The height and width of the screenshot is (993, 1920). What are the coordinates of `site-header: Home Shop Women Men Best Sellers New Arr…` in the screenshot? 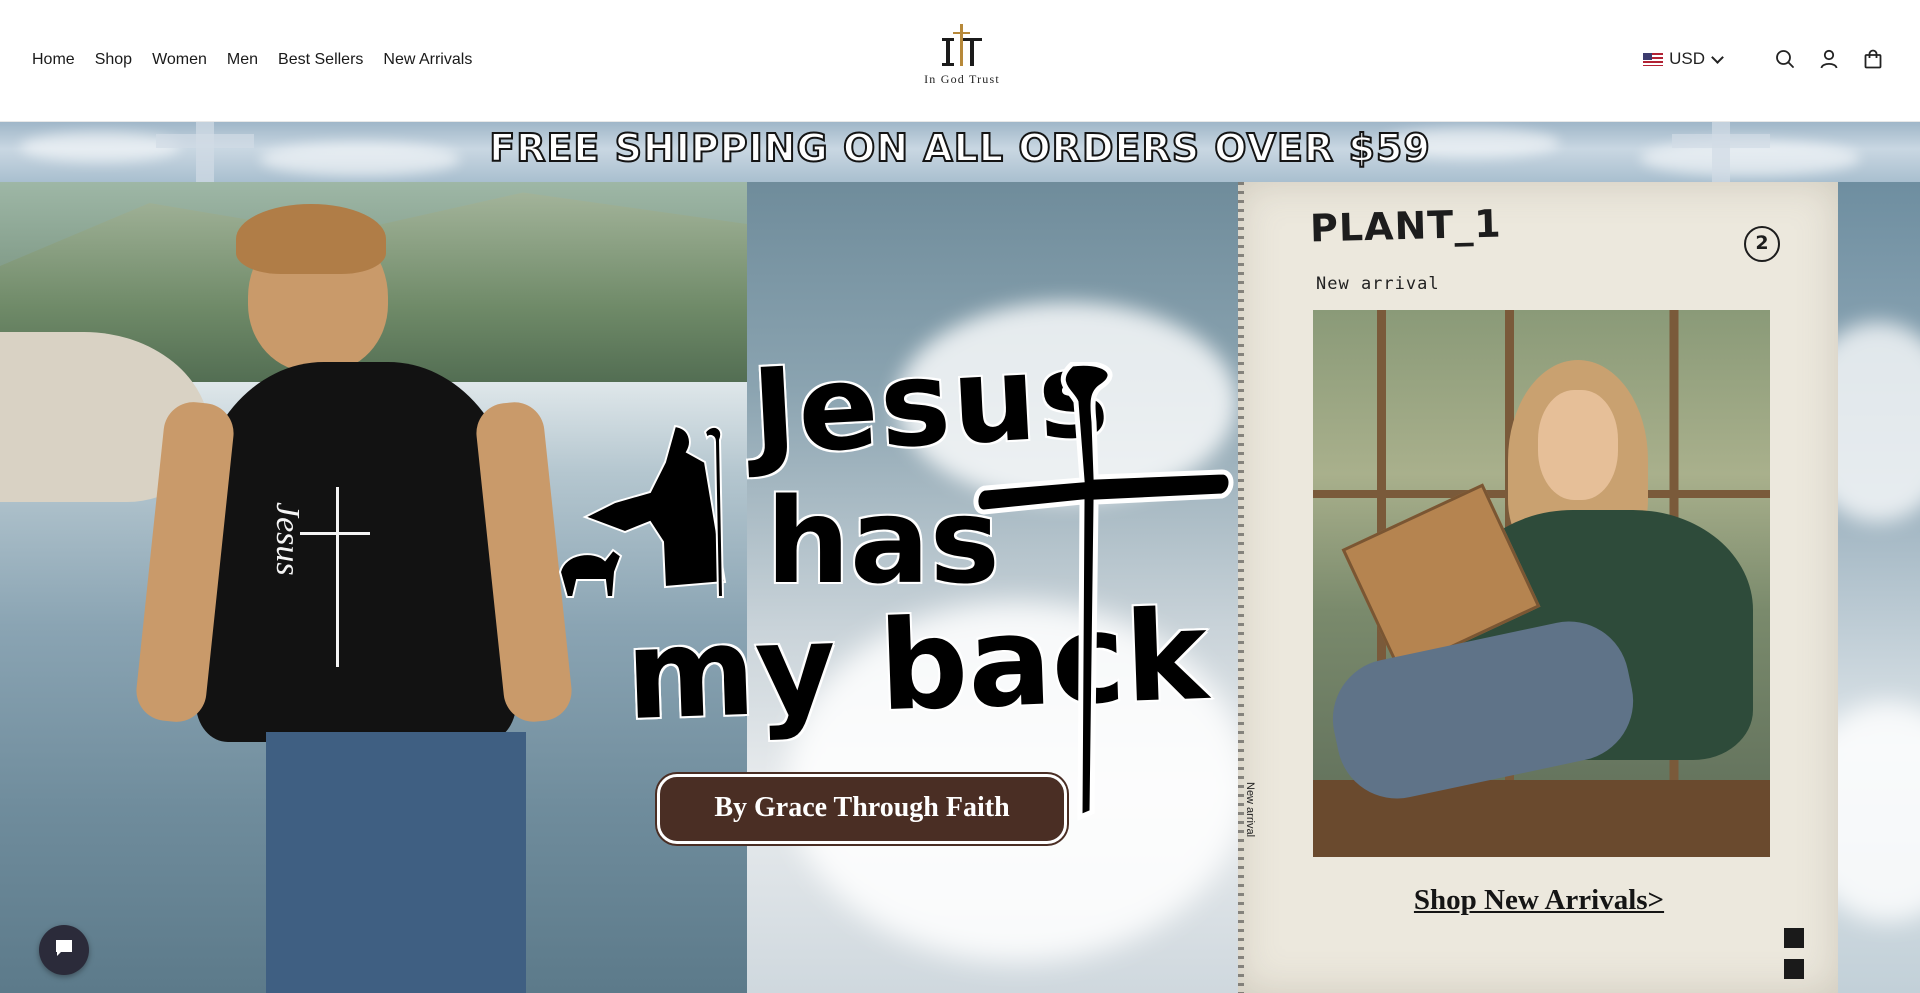 It's located at (960, 61).